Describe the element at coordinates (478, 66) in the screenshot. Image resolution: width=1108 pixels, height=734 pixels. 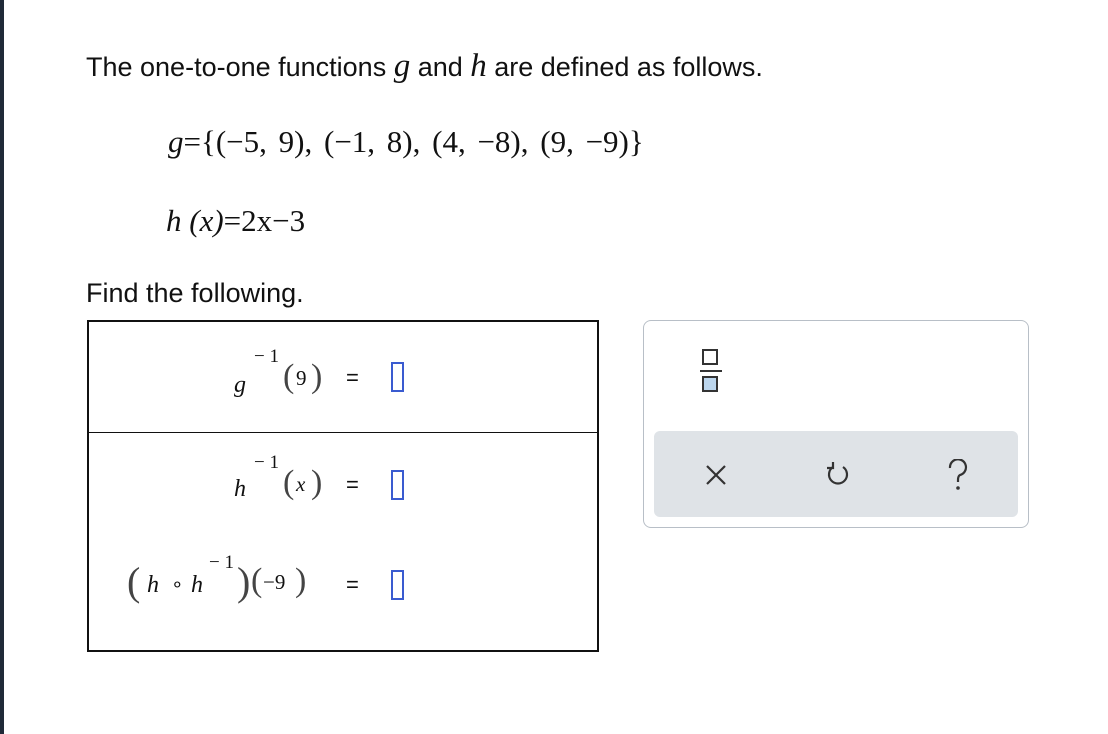
I see `intro-h-var: h` at that location.